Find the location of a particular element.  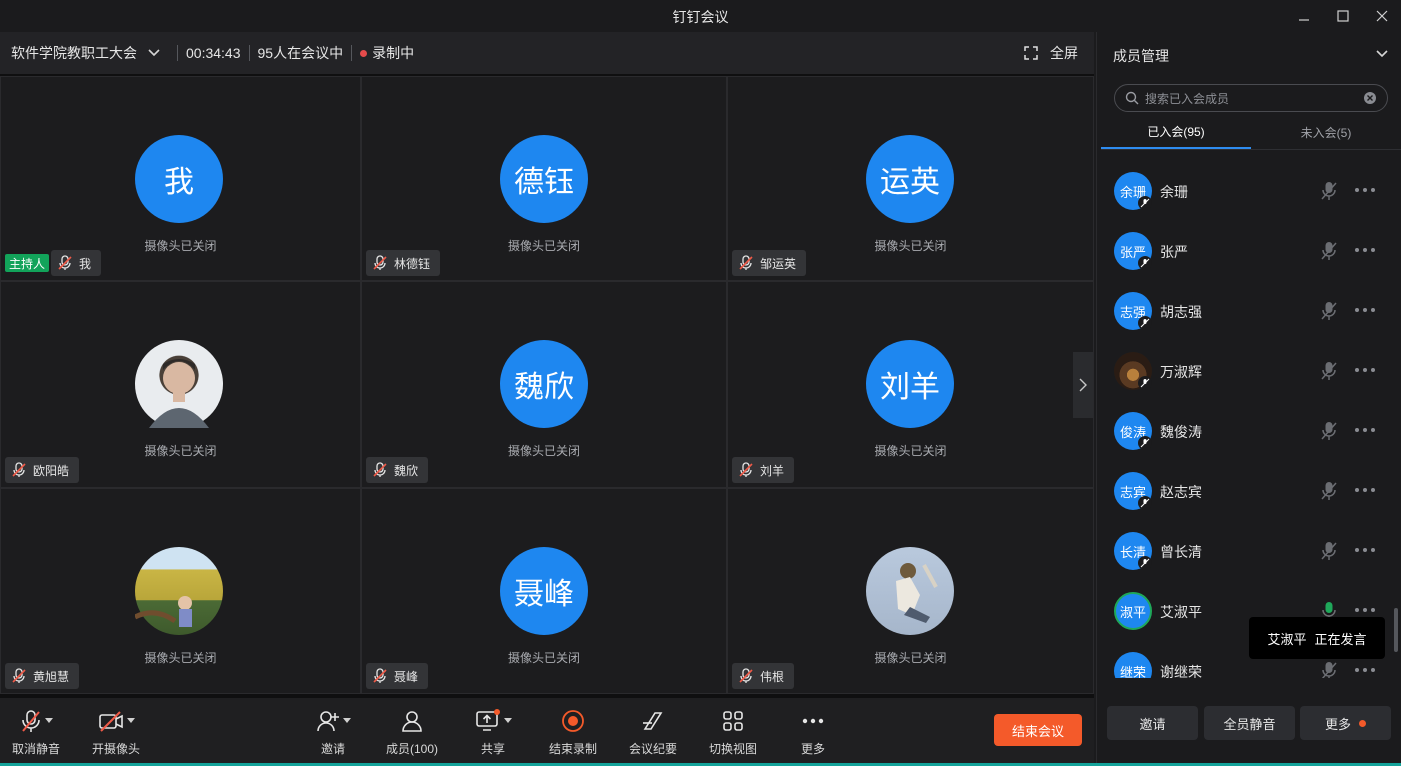

list-item: 张严 张严 is located at coordinates (1247, 252).